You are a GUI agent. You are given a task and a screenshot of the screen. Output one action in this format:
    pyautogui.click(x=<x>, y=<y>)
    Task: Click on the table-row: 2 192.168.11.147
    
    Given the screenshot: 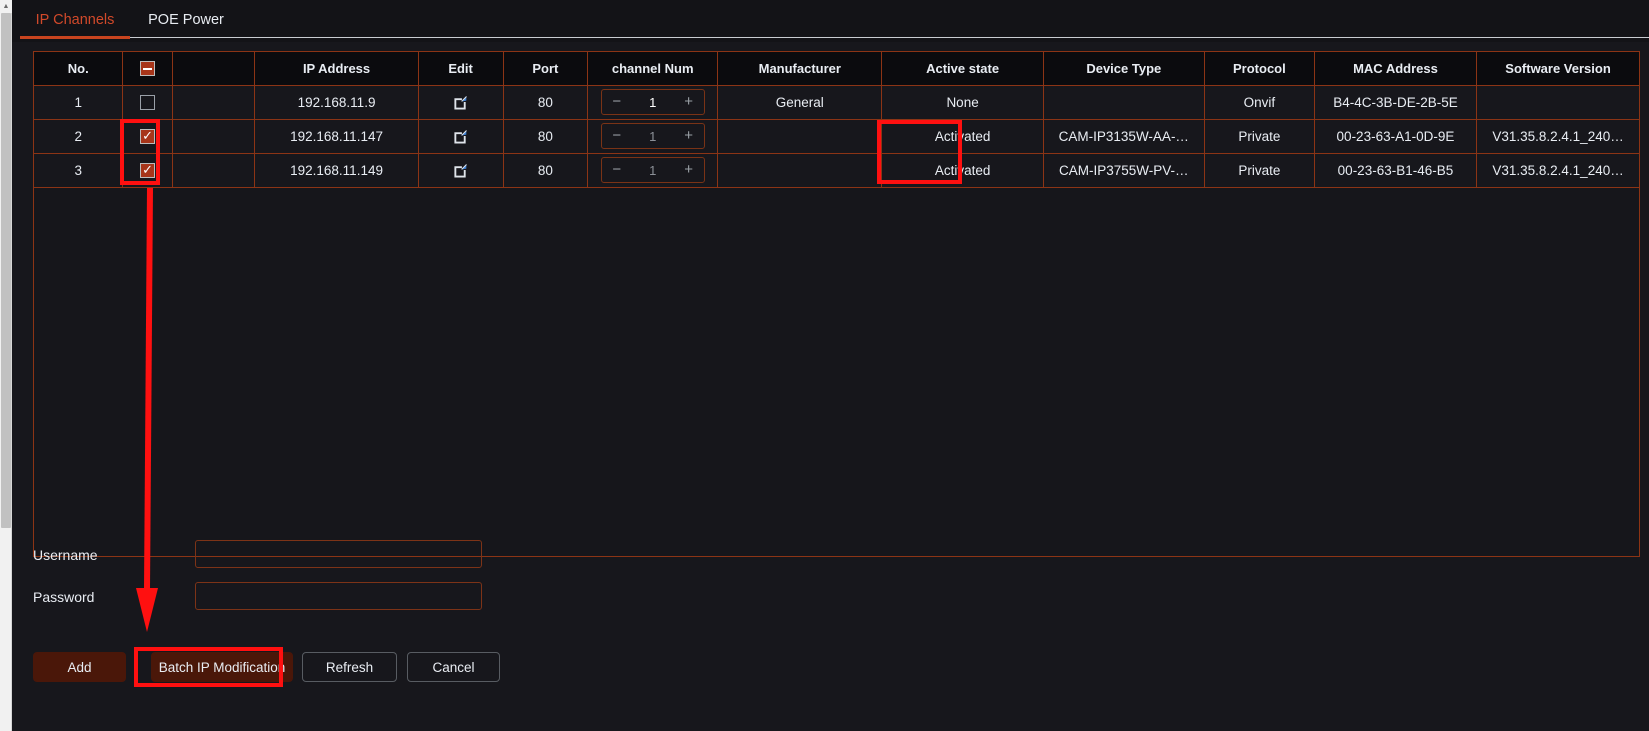 What is the action you would take?
    pyautogui.click(x=836, y=136)
    